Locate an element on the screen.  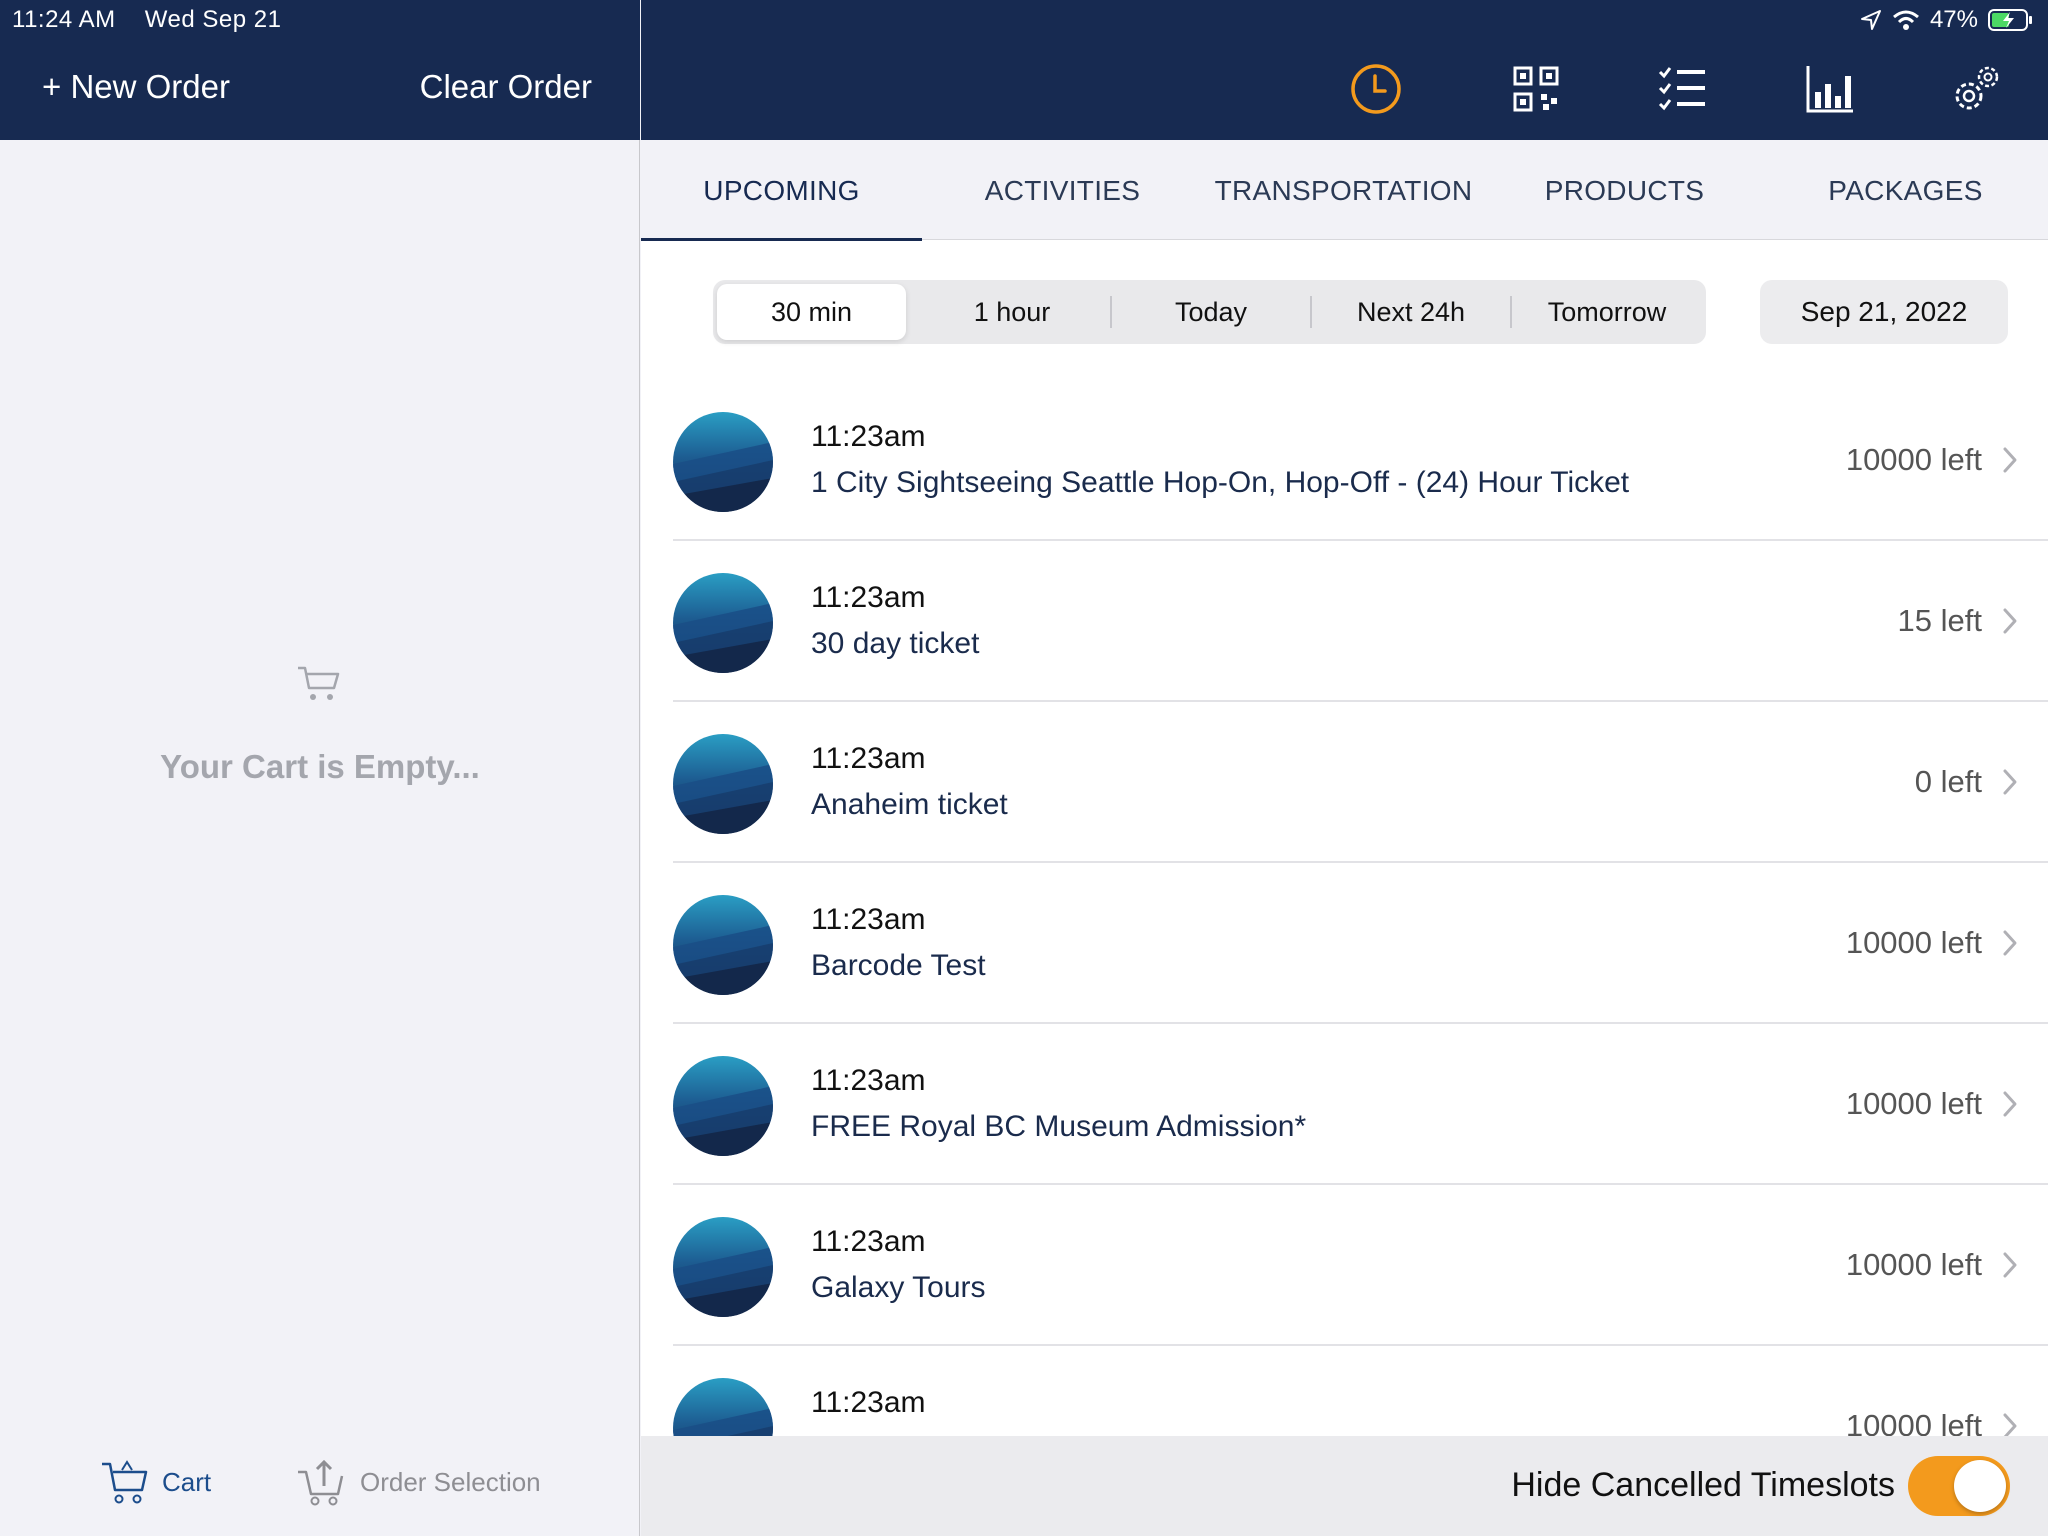
timeslot-row: 11:23am Anaheim ticket 0 left is located at coordinates (1360, 782).